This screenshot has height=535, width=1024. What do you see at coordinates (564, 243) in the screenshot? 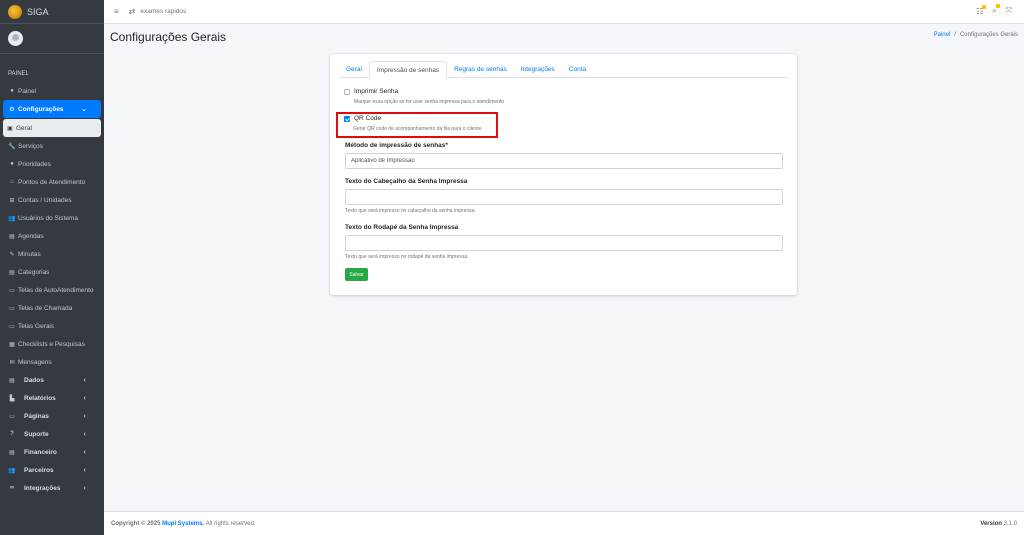
I see `footer-text-input` at bounding box center [564, 243].